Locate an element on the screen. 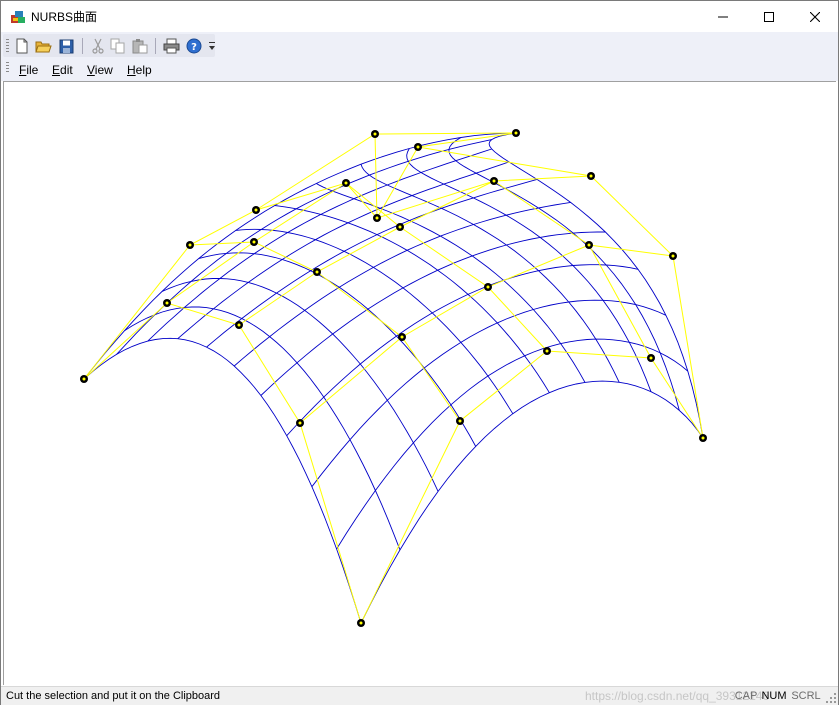 The width and height of the screenshot is (839, 705). maximize-icon is located at coordinates (769, 16).